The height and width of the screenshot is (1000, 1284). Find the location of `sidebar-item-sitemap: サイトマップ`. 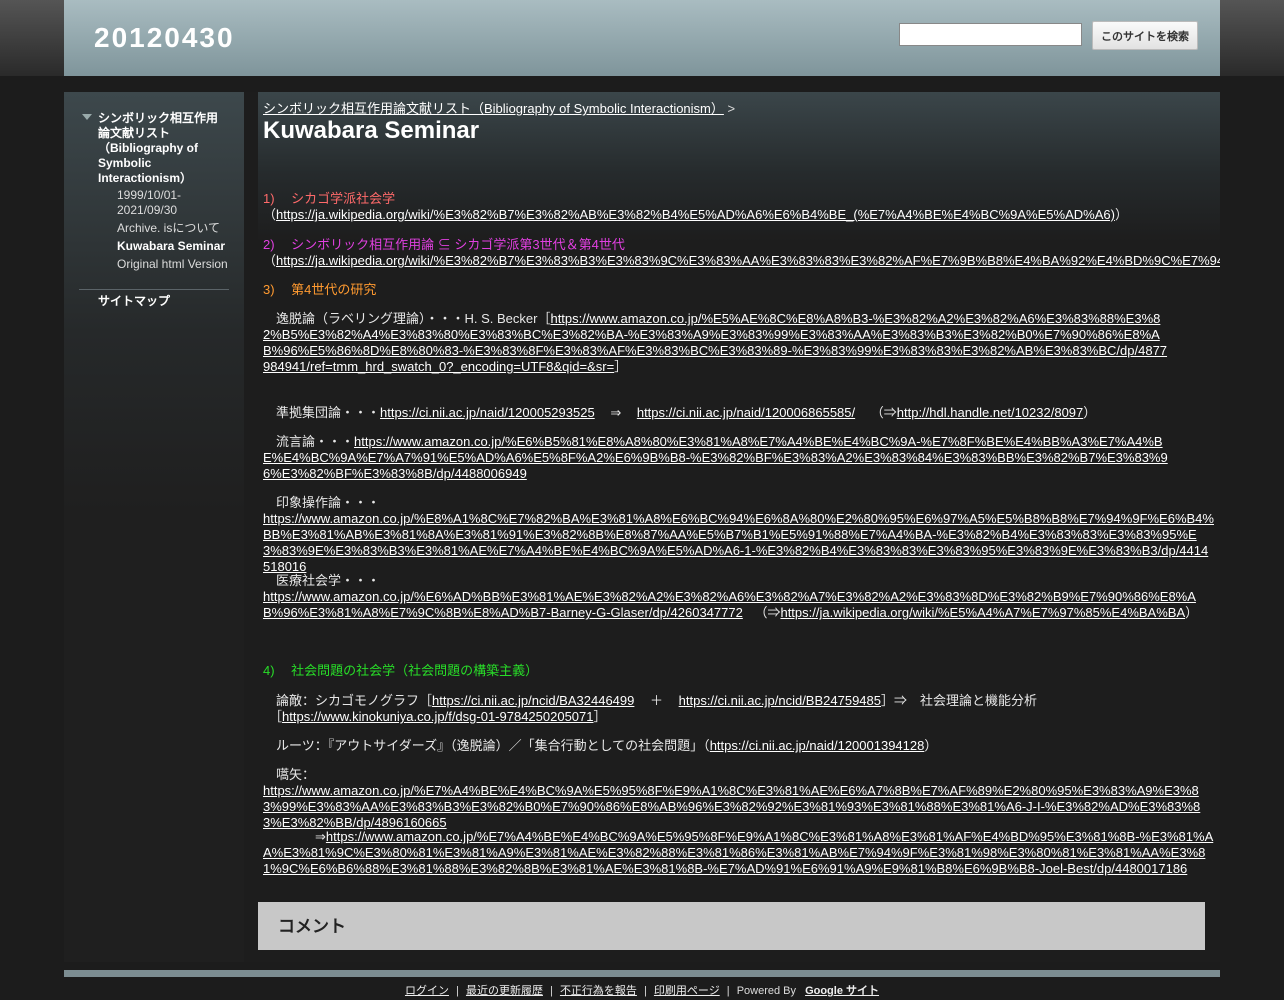

sidebar-item-sitemap: サイトマップ is located at coordinates (134, 300).